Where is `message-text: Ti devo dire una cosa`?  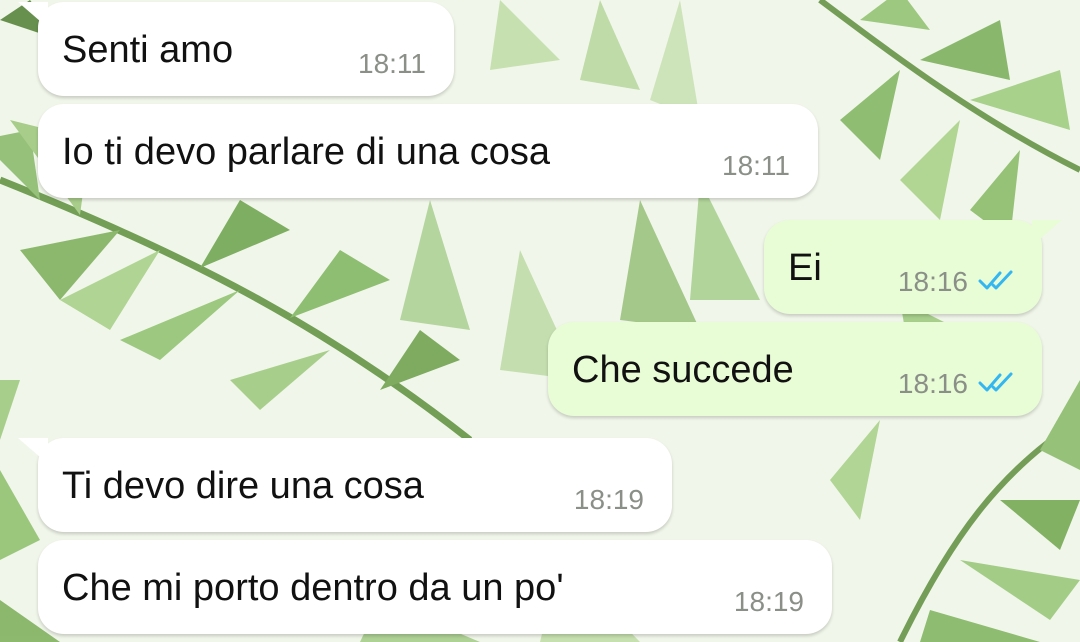 message-text: Ti devo dire una cosa is located at coordinates (243, 486).